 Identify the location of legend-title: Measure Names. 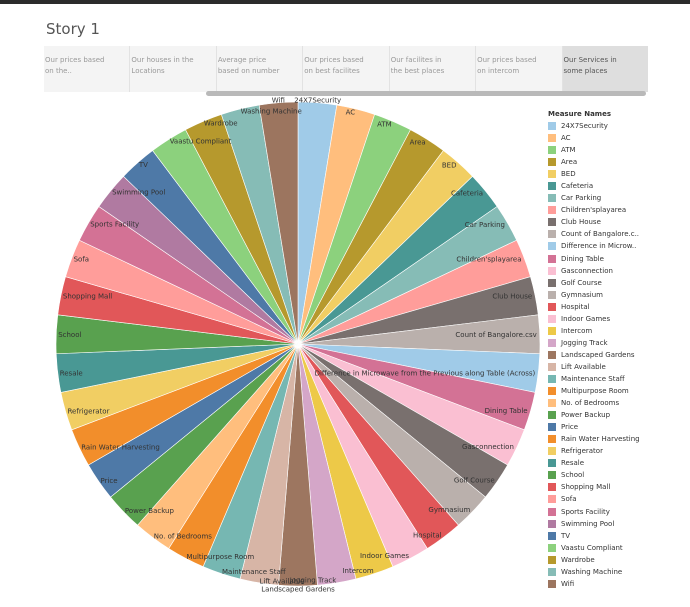
(580, 114).